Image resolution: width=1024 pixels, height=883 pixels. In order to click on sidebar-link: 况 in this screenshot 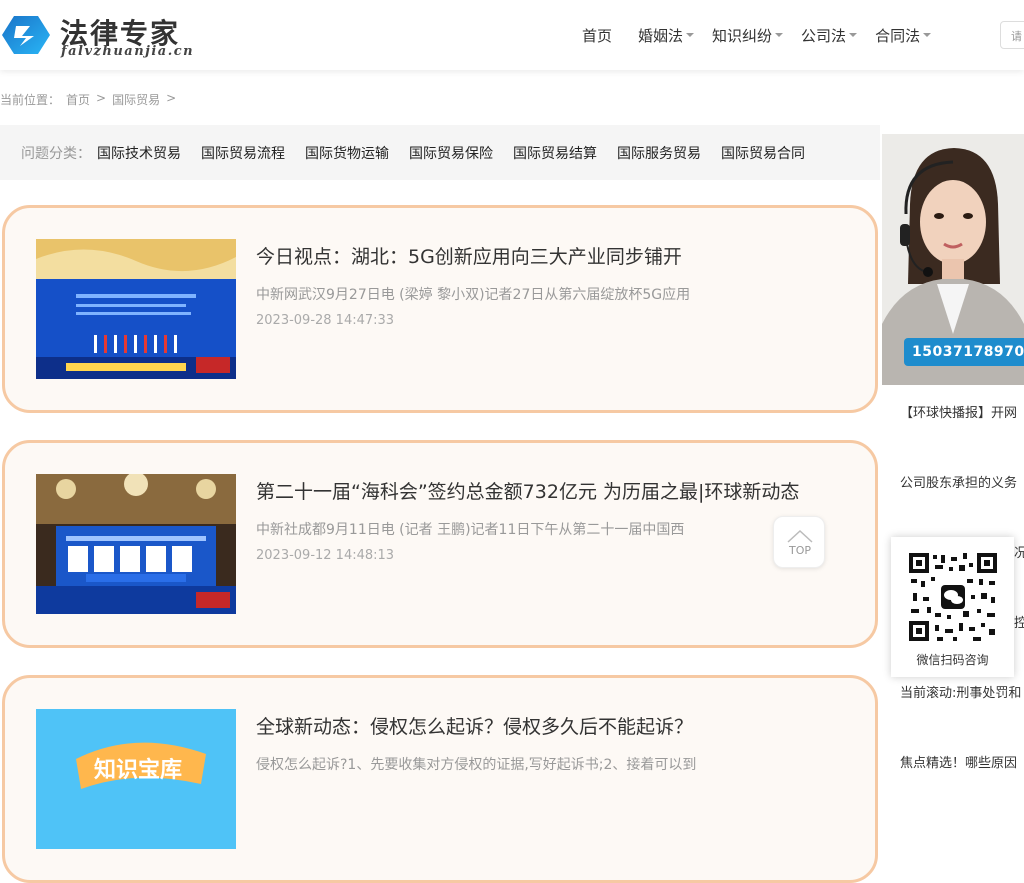, I will do `click(1019, 551)`.